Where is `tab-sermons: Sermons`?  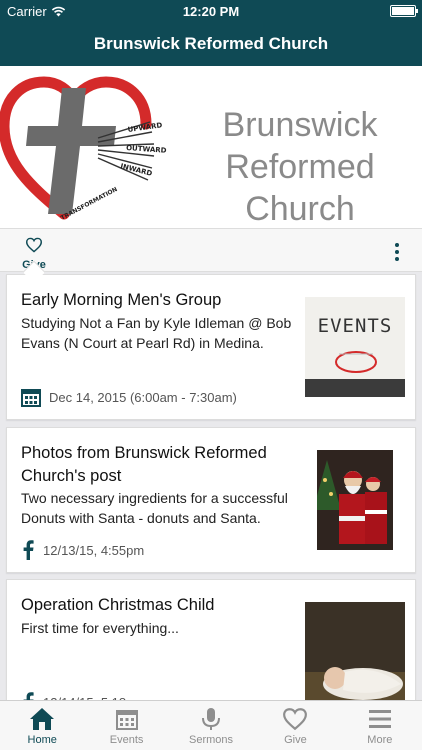
tab-sermons: Sermons is located at coordinates (211, 725).